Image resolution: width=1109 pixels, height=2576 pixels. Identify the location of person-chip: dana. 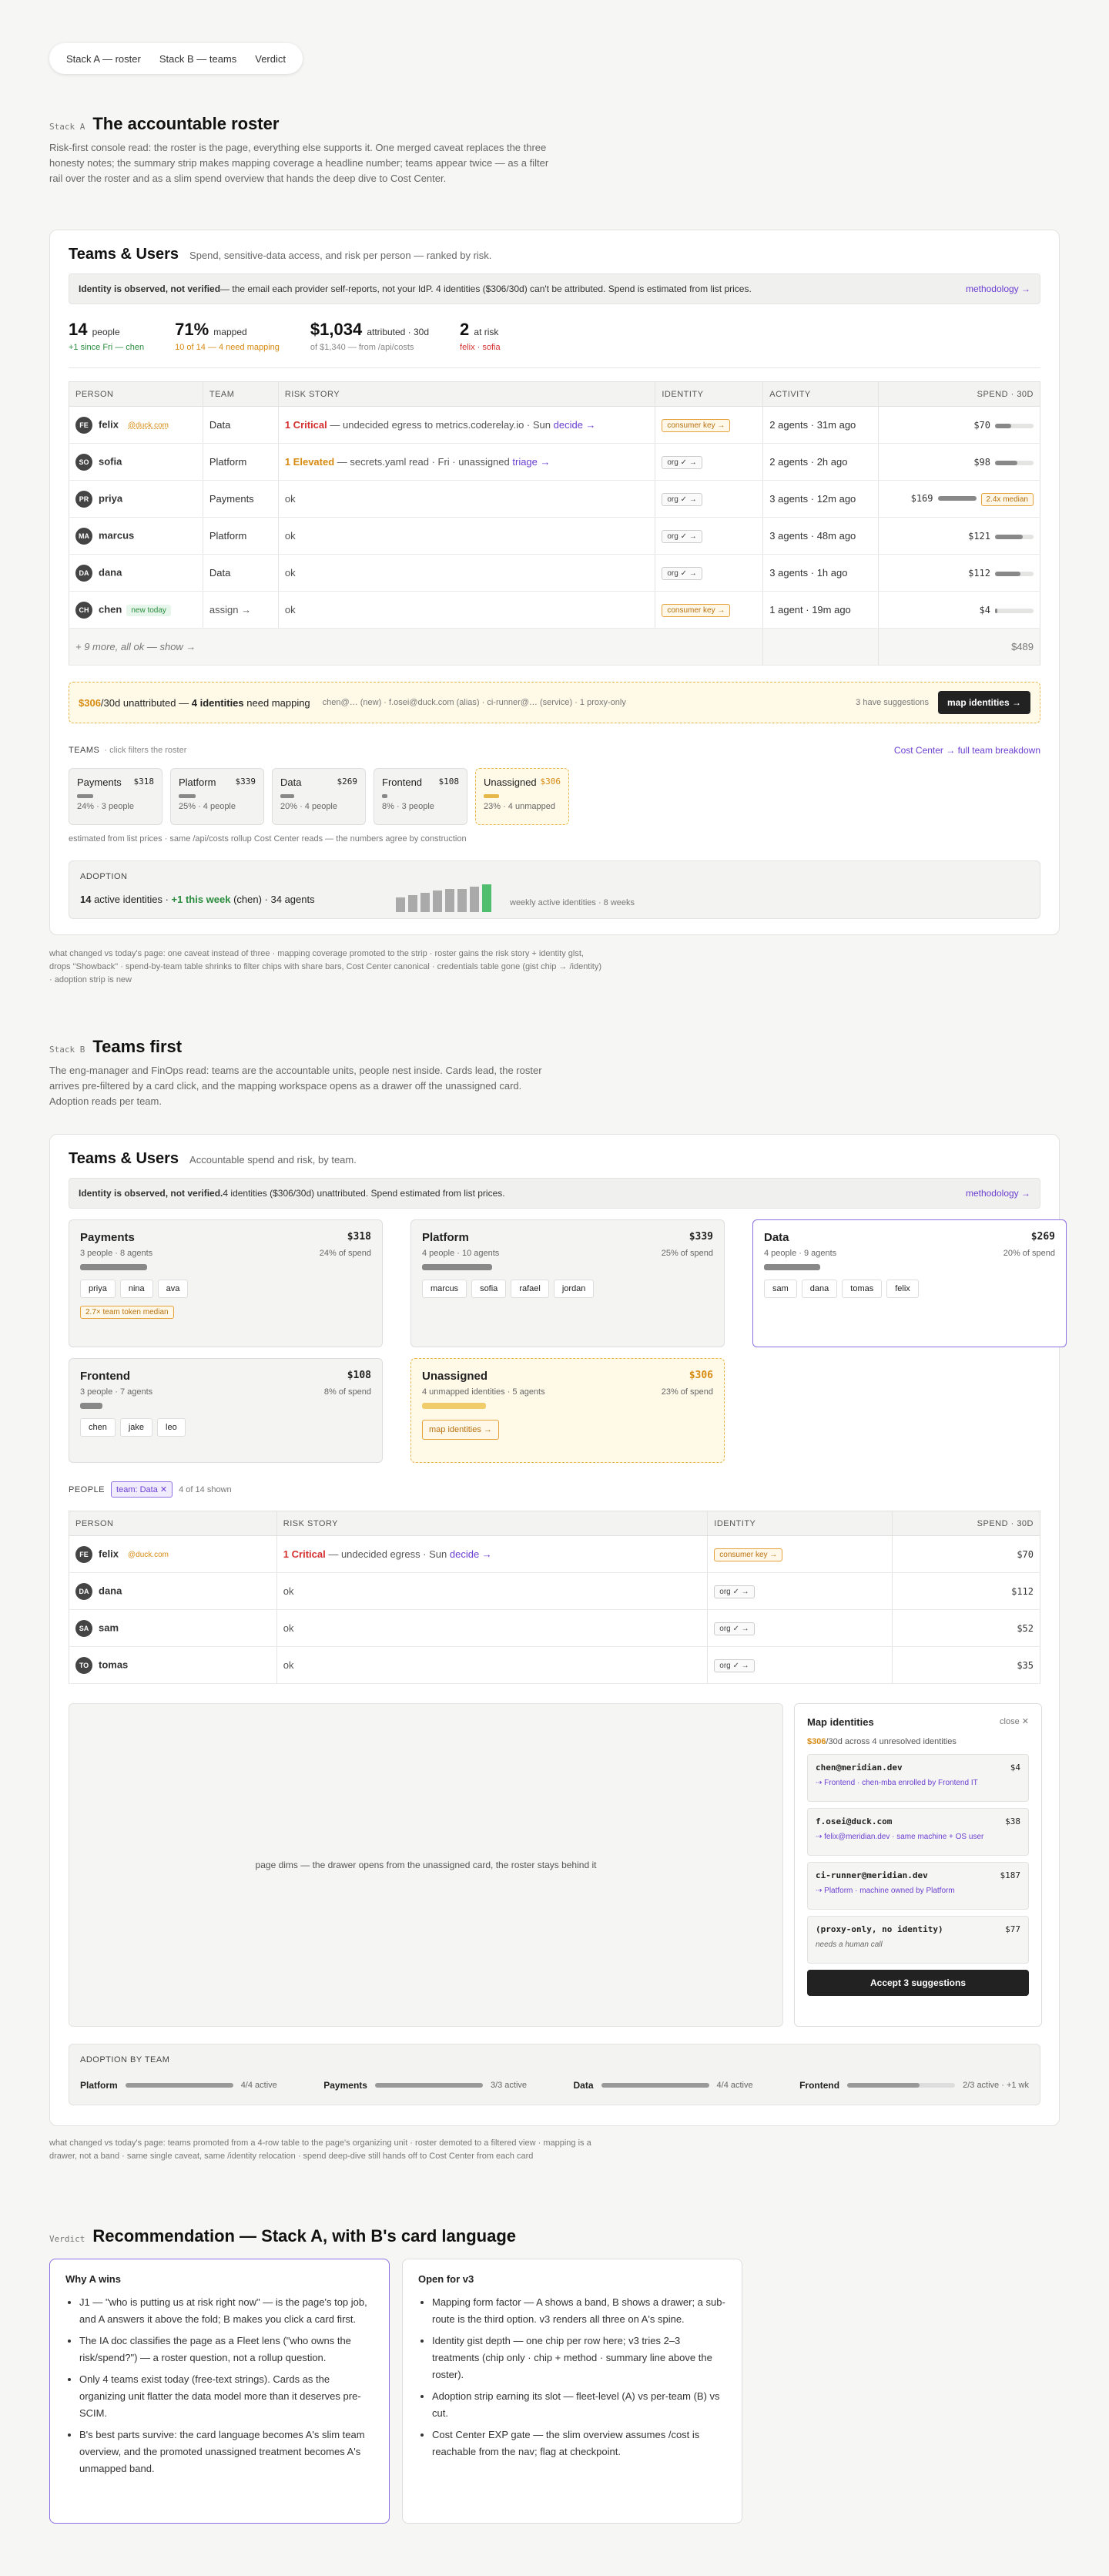
(819, 1289).